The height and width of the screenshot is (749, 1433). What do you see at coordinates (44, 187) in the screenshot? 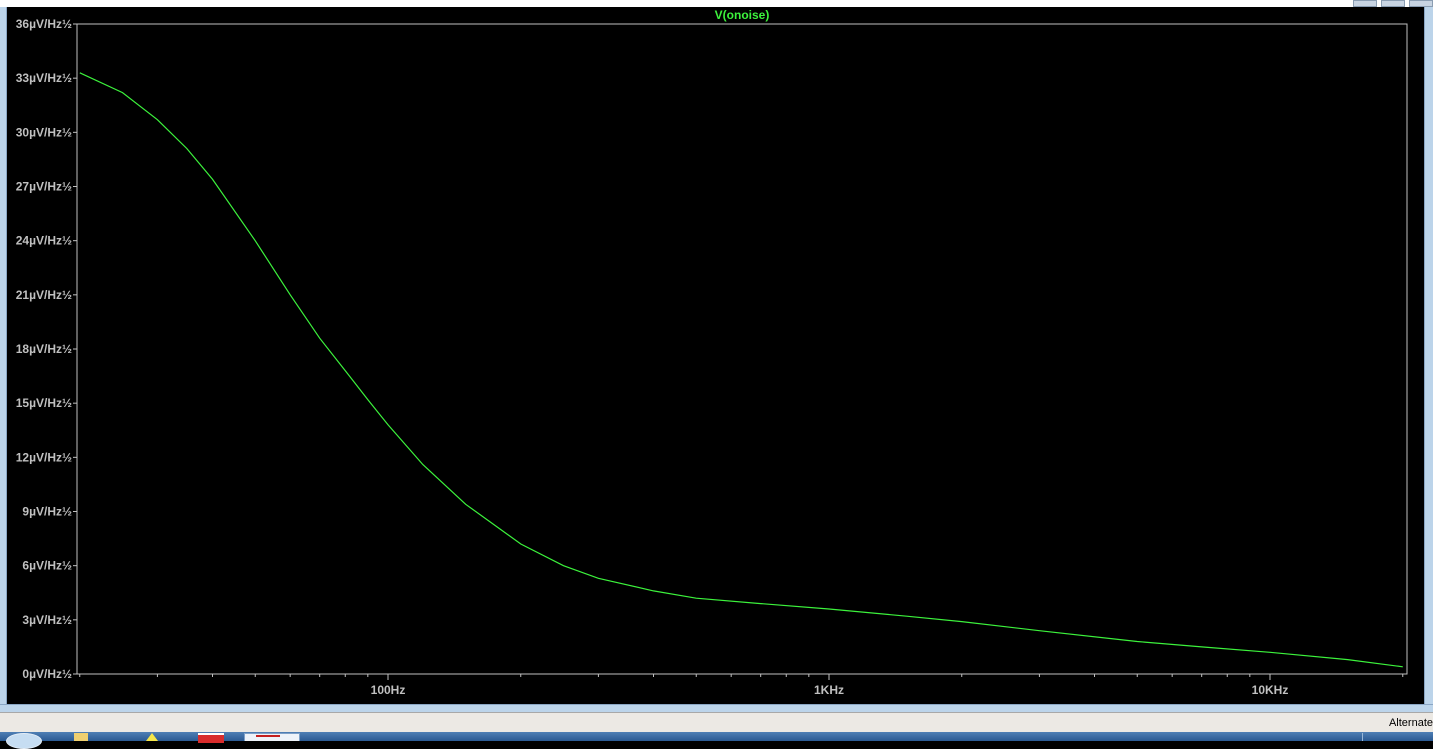
I see `y-tick-label: 27µV/Hz½` at bounding box center [44, 187].